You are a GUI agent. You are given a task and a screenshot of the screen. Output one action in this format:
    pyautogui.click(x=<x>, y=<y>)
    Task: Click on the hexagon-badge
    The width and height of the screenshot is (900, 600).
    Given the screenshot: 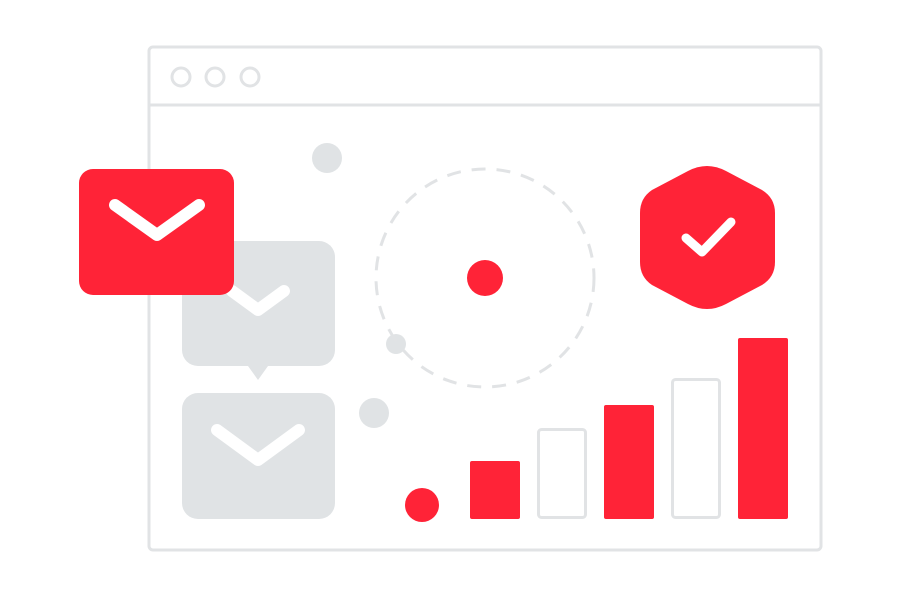 What is the action you would take?
    pyautogui.click(x=707, y=237)
    